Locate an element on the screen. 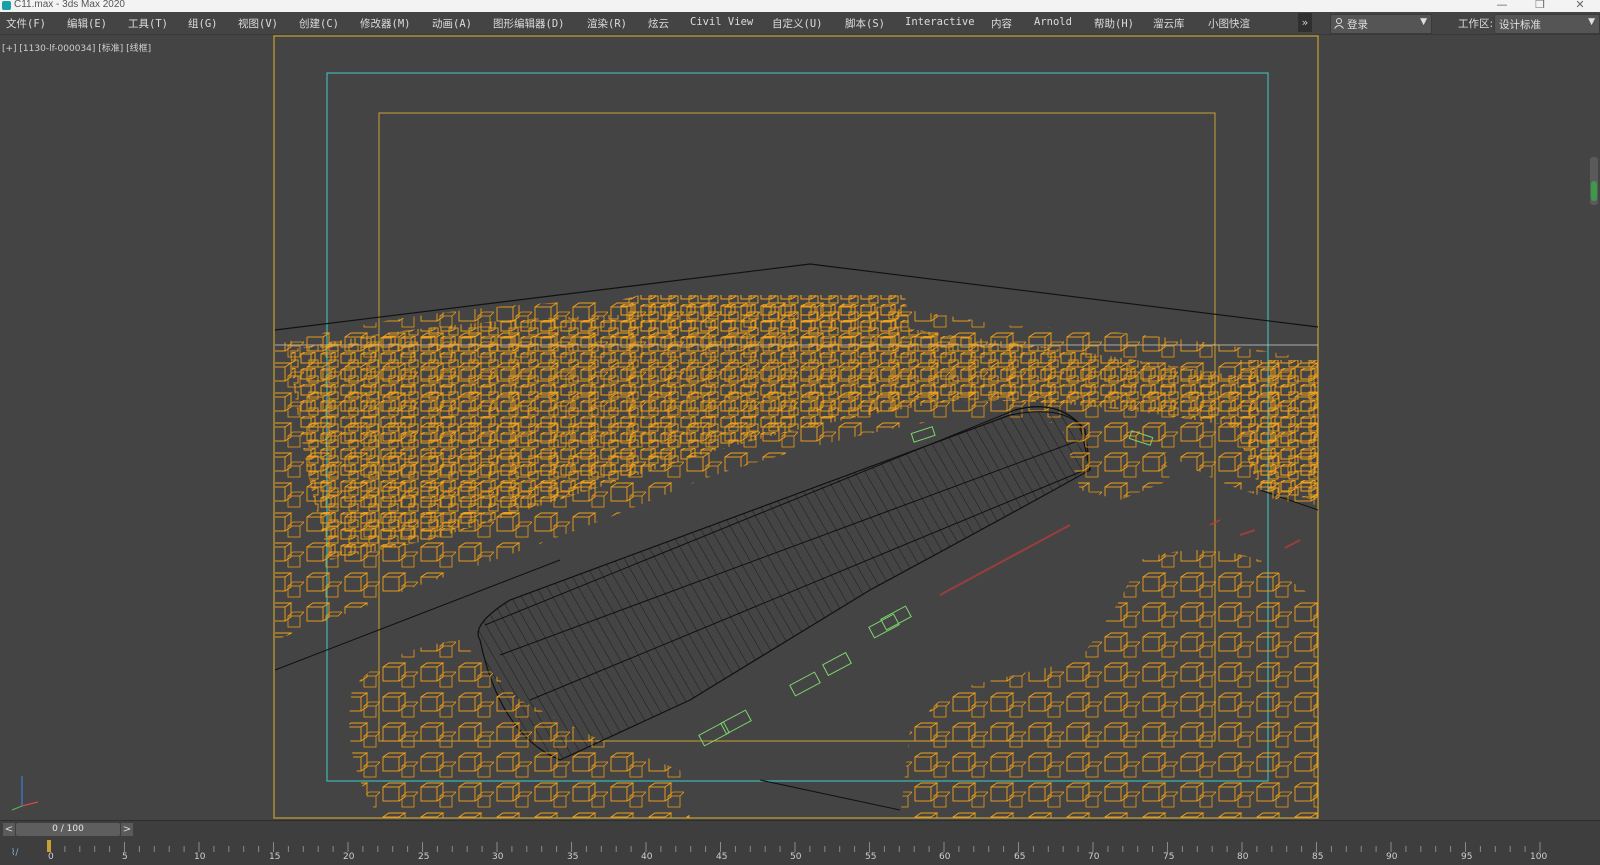  menu-xuanyun: 炫云 is located at coordinates (658, 23).